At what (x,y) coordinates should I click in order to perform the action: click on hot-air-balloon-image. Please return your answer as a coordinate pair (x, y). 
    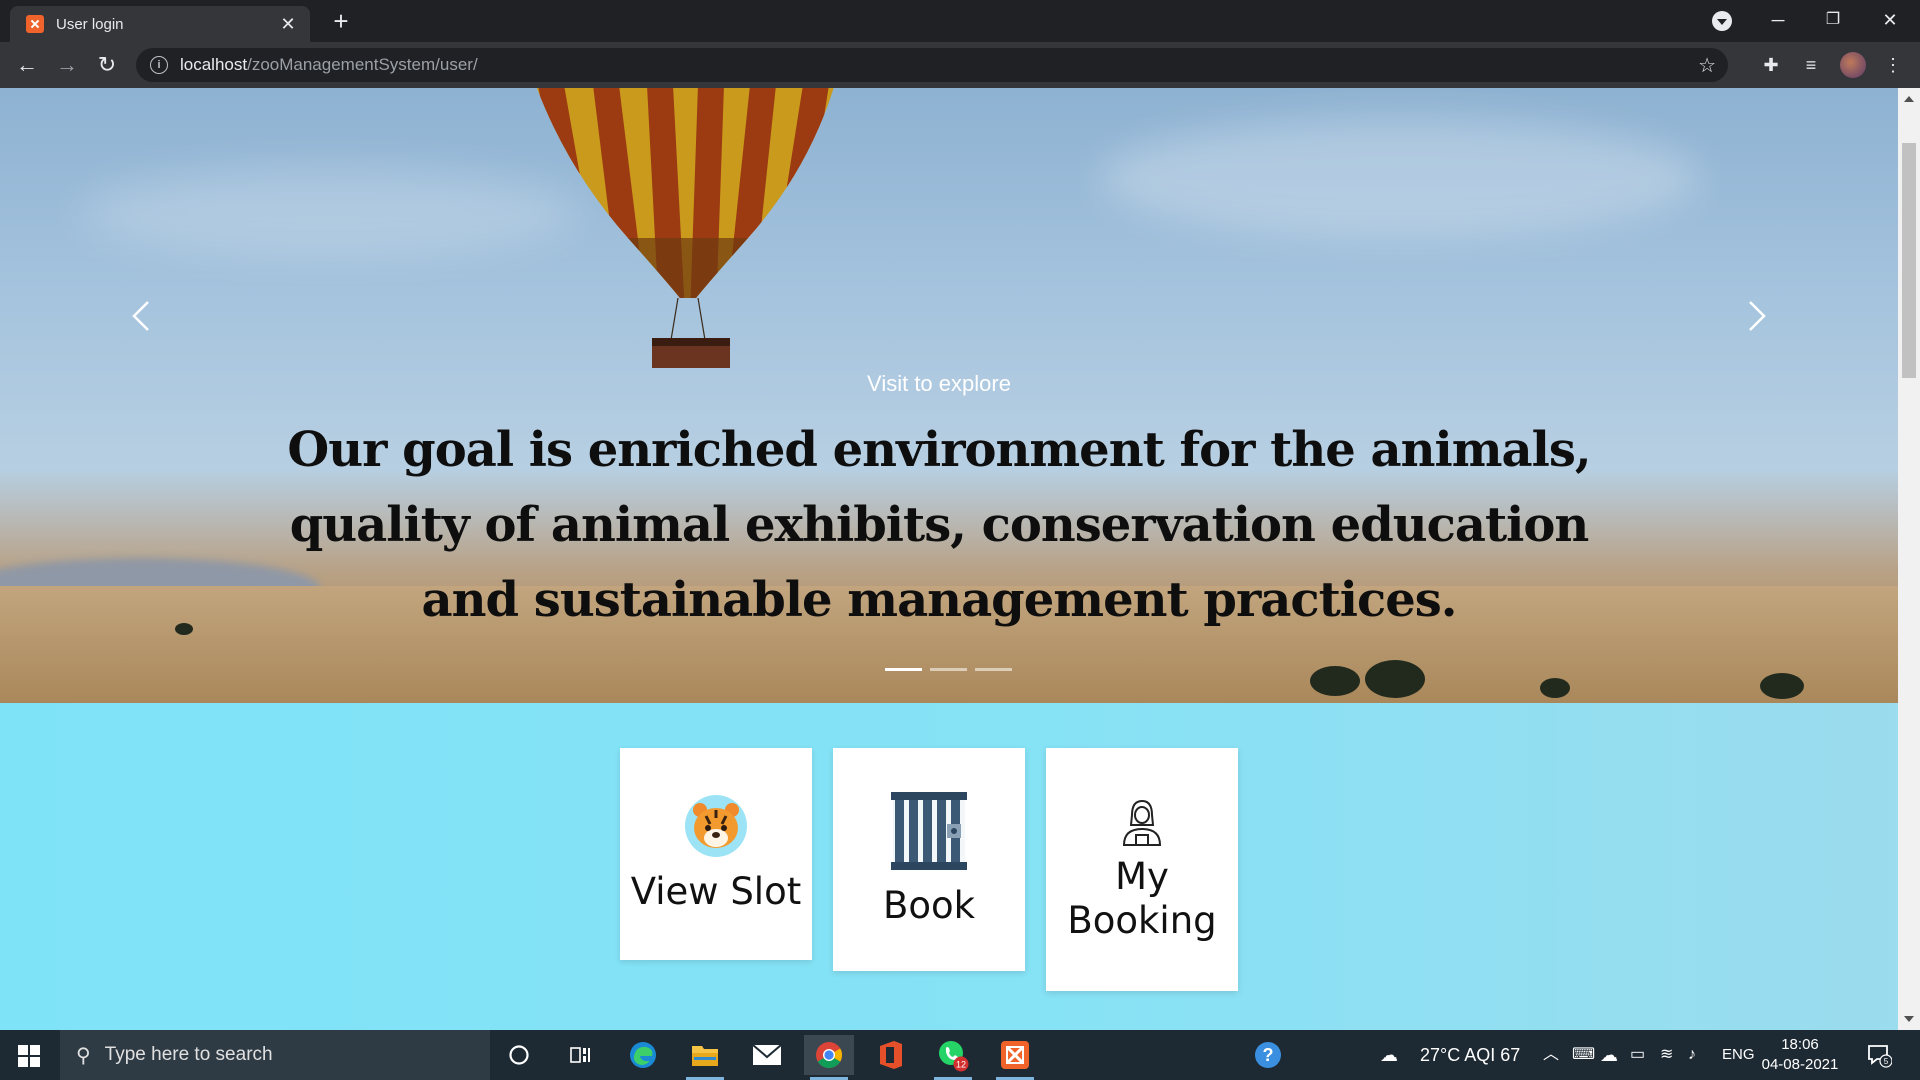
    Looking at the image, I should click on (683, 228).